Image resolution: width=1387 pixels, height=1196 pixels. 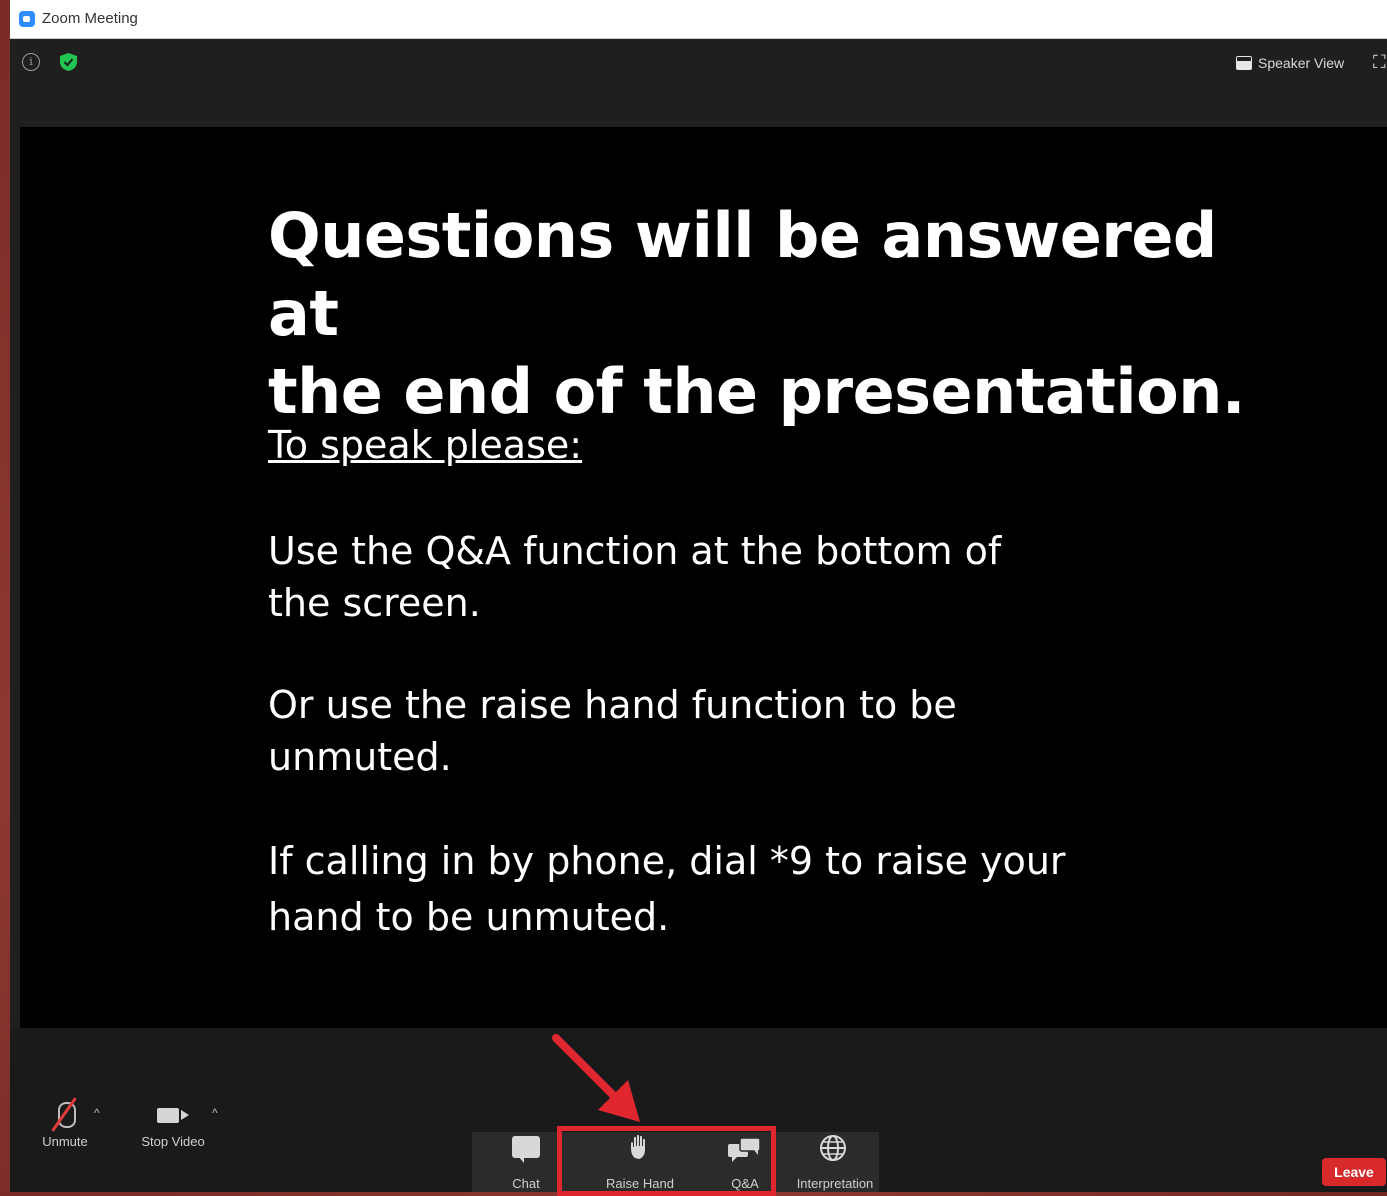 What do you see at coordinates (742, 274) in the screenshot?
I see `heading-line-1: Questions will be answered at` at bounding box center [742, 274].